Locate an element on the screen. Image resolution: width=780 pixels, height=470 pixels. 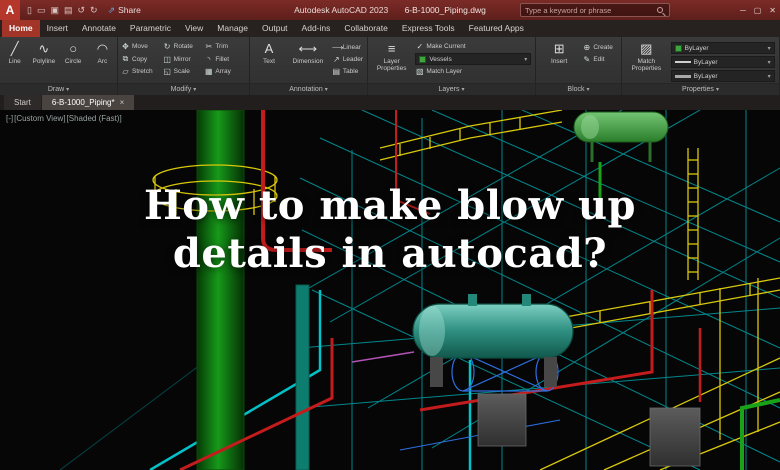
tab-home: Home is located at coordinates (21, 28).